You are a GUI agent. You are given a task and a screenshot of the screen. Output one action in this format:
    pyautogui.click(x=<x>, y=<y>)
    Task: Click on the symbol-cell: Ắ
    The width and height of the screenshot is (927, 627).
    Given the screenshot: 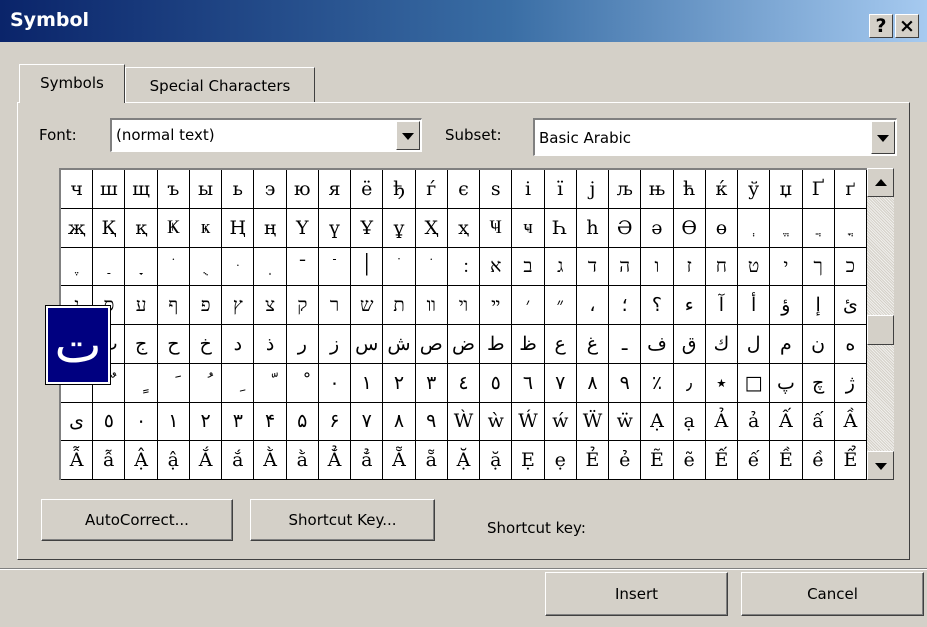 What is the action you would take?
    pyautogui.click(x=206, y=460)
    